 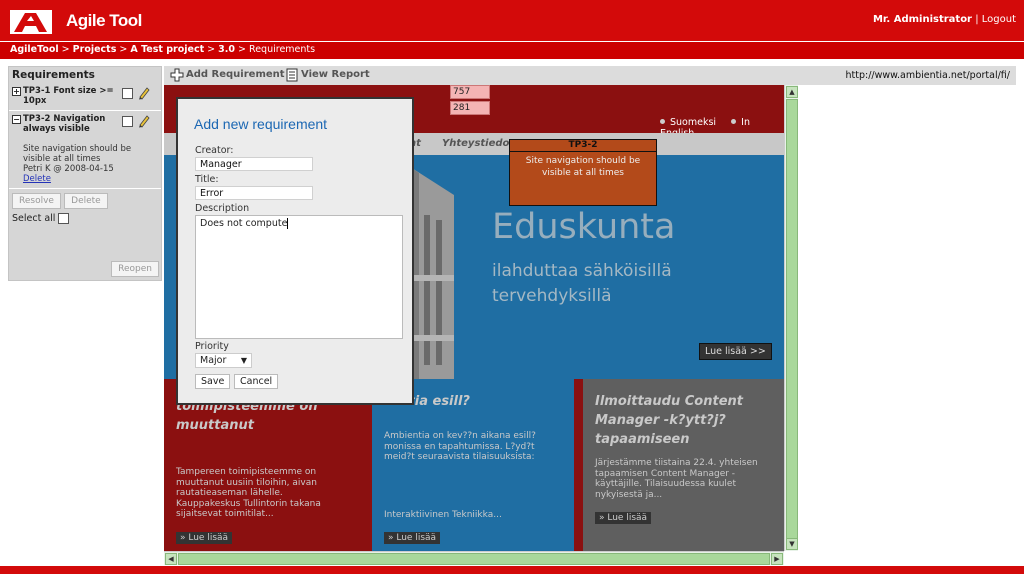 I want to click on breadcrumb-current: Requirements, so click(x=282, y=49).